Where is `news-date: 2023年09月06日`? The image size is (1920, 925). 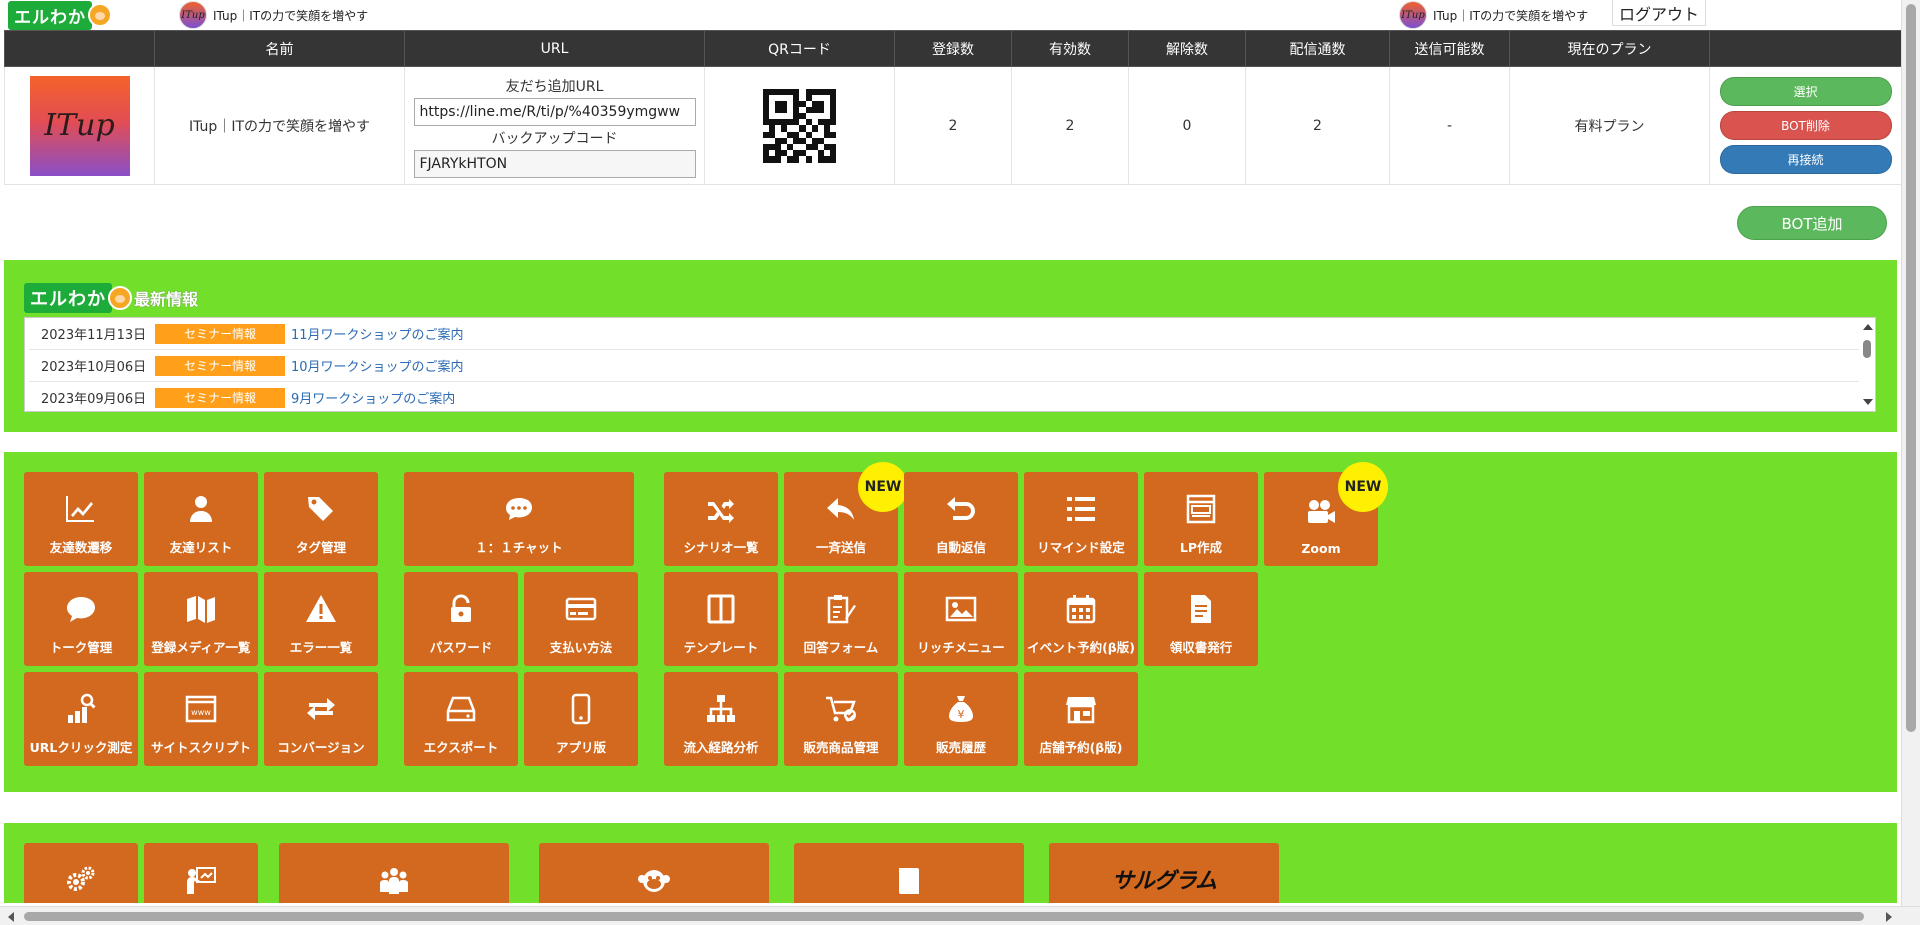
news-date: 2023年09月06日 is located at coordinates (94, 399).